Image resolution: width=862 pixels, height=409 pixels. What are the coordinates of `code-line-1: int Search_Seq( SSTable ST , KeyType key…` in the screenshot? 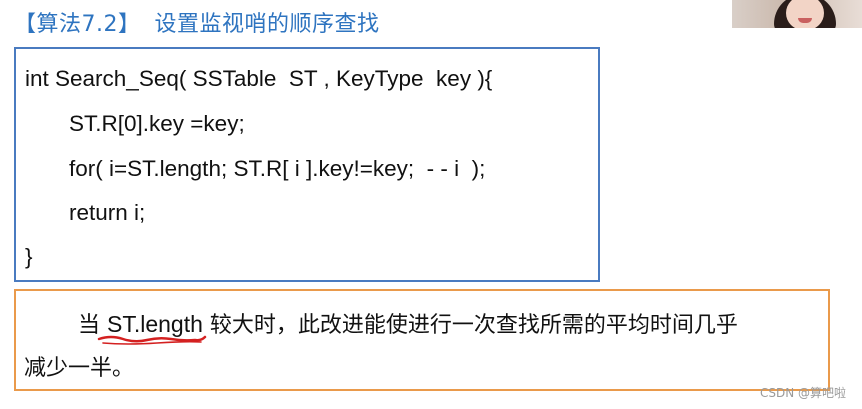 It's located at (259, 78).